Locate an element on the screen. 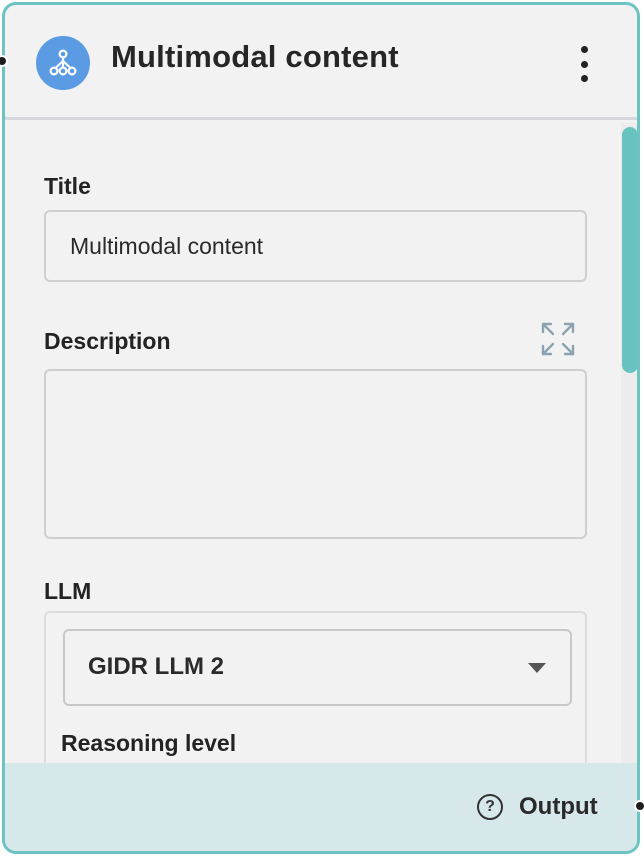  workflow-nodes-icon is located at coordinates (63, 63).